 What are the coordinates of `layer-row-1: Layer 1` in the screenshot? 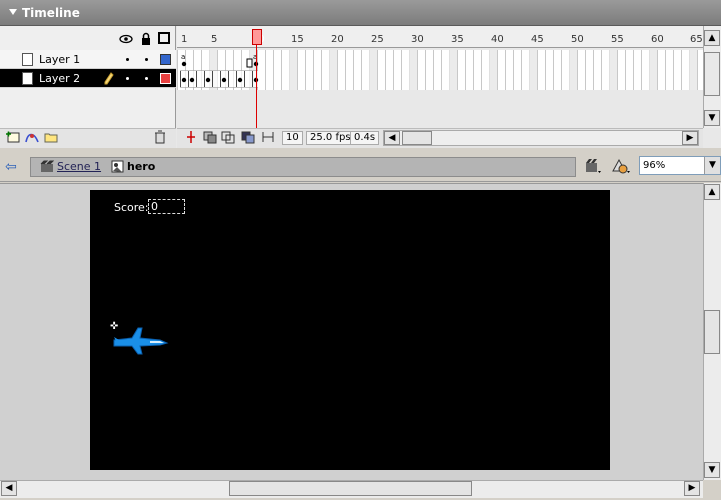 It's located at (88, 59).